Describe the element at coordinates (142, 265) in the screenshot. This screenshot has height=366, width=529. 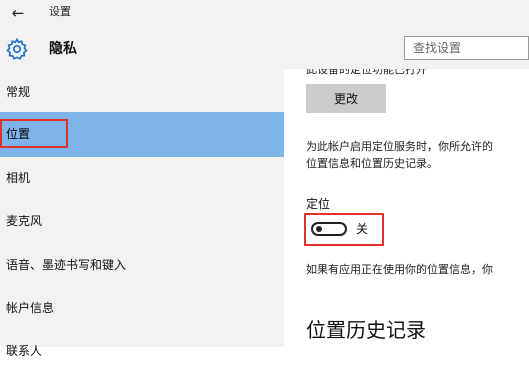
I see `sidebar-item-speech-inking-typing: 语音、墨迹书写和键入` at that location.